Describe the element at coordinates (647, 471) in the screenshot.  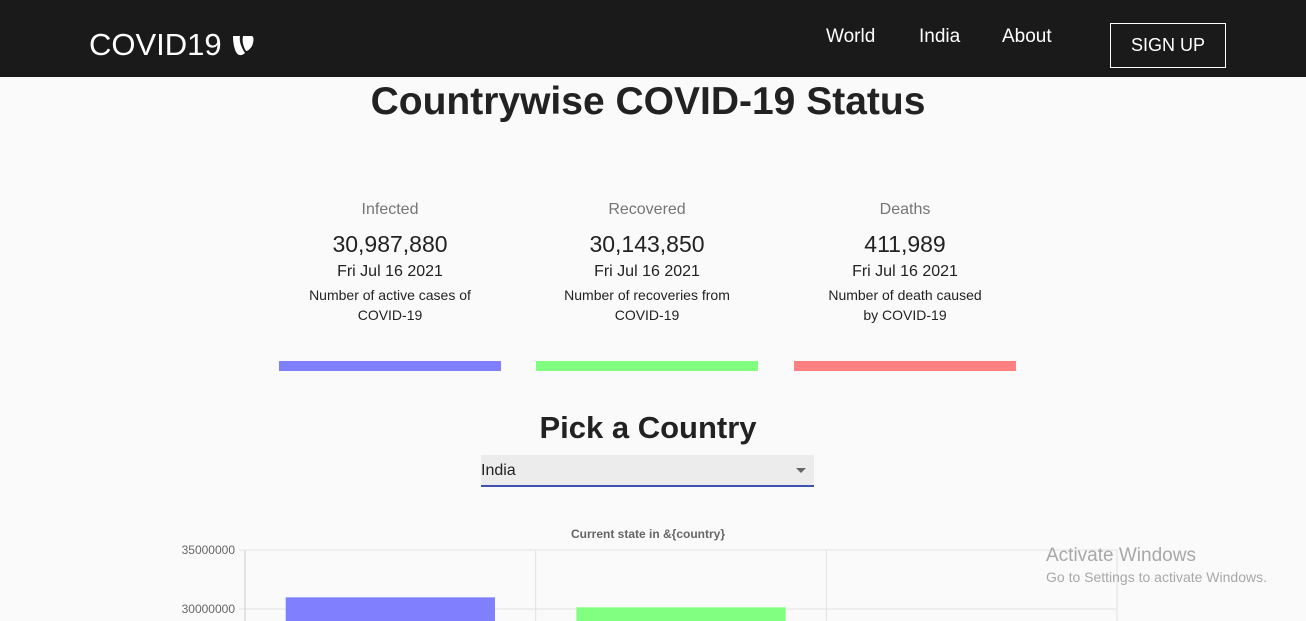
I see `country-select: India` at that location.